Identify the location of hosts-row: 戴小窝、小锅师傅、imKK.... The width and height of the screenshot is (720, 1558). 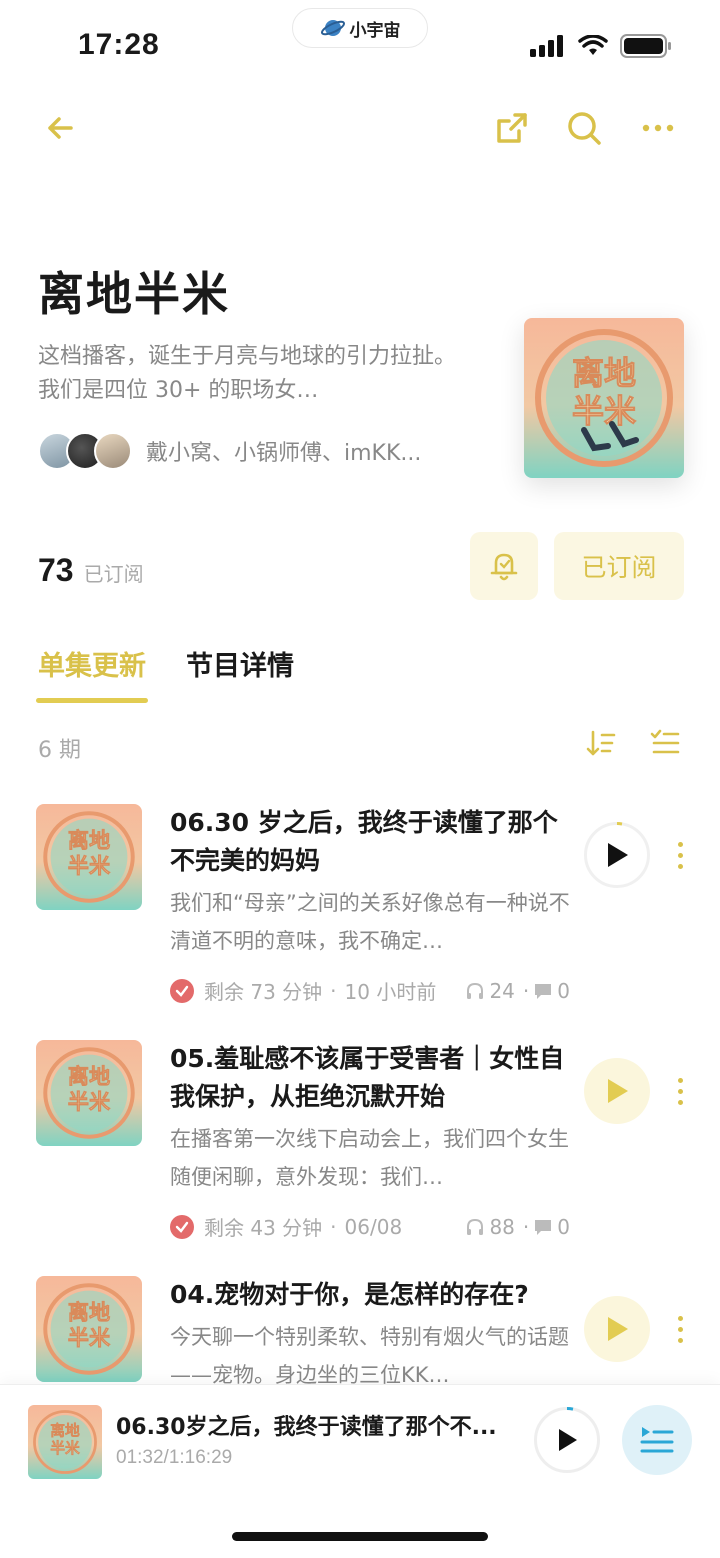
(229, 451).